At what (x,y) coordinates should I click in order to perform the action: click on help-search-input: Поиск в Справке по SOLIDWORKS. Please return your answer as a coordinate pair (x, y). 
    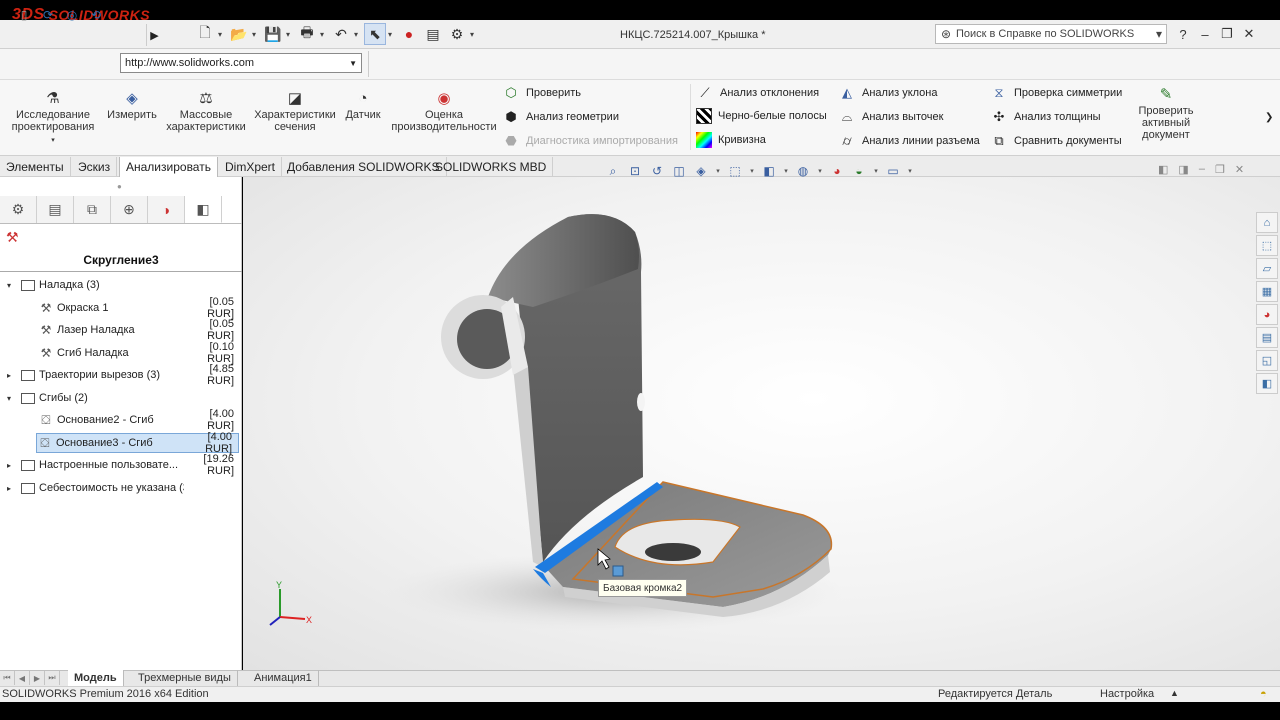
    Looking at the image, I should click on (1054, 34).